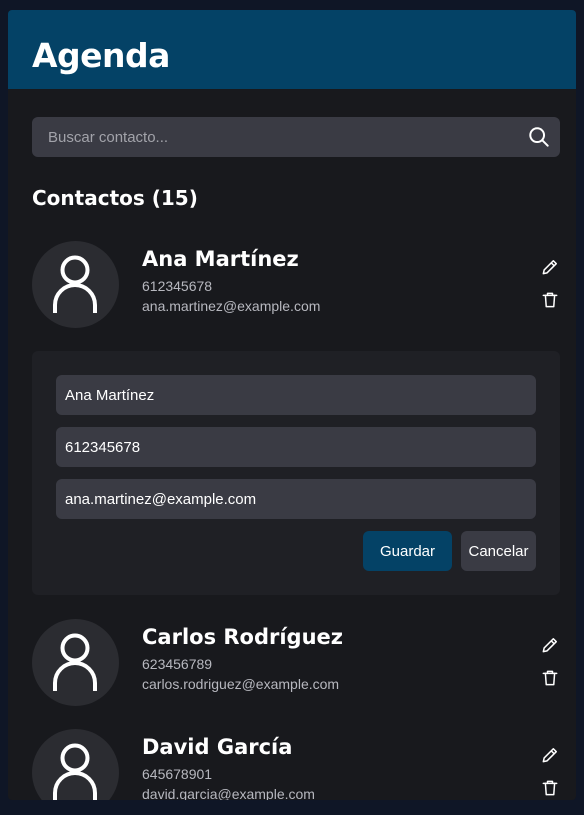  What do you see at coordinates (296, 395) in the screenshot?
I see `name-field` at bounding box center [296, 395].